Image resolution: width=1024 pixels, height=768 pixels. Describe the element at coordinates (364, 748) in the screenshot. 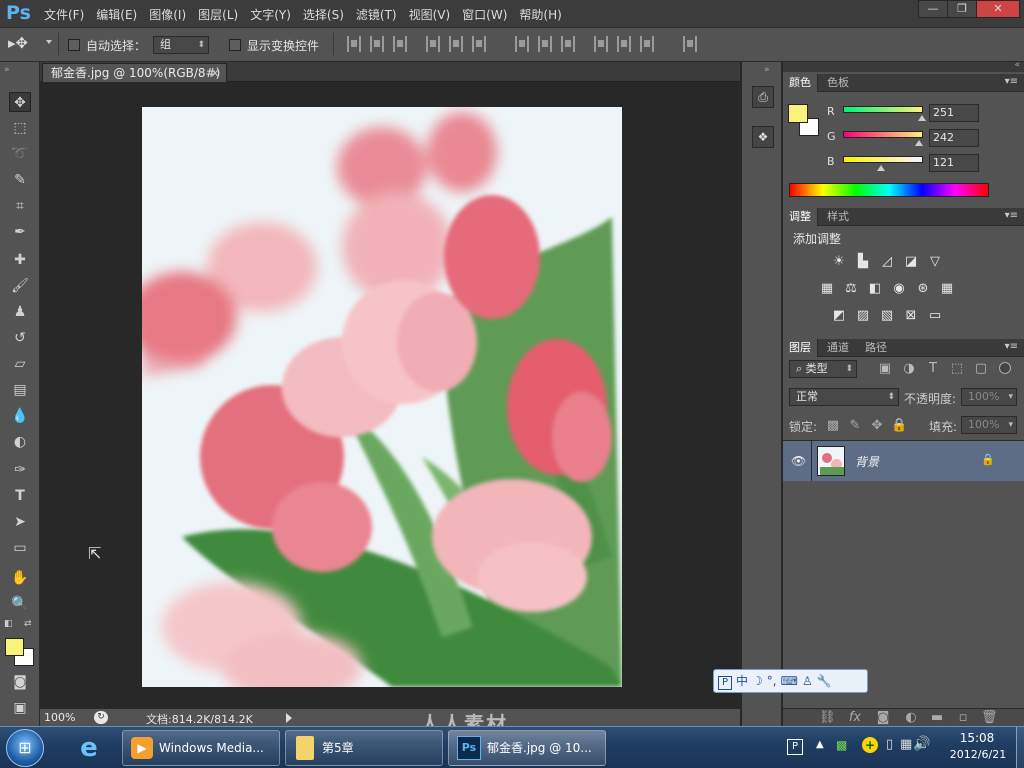

I see `taskbar-item-folder: 第5章` at that location.